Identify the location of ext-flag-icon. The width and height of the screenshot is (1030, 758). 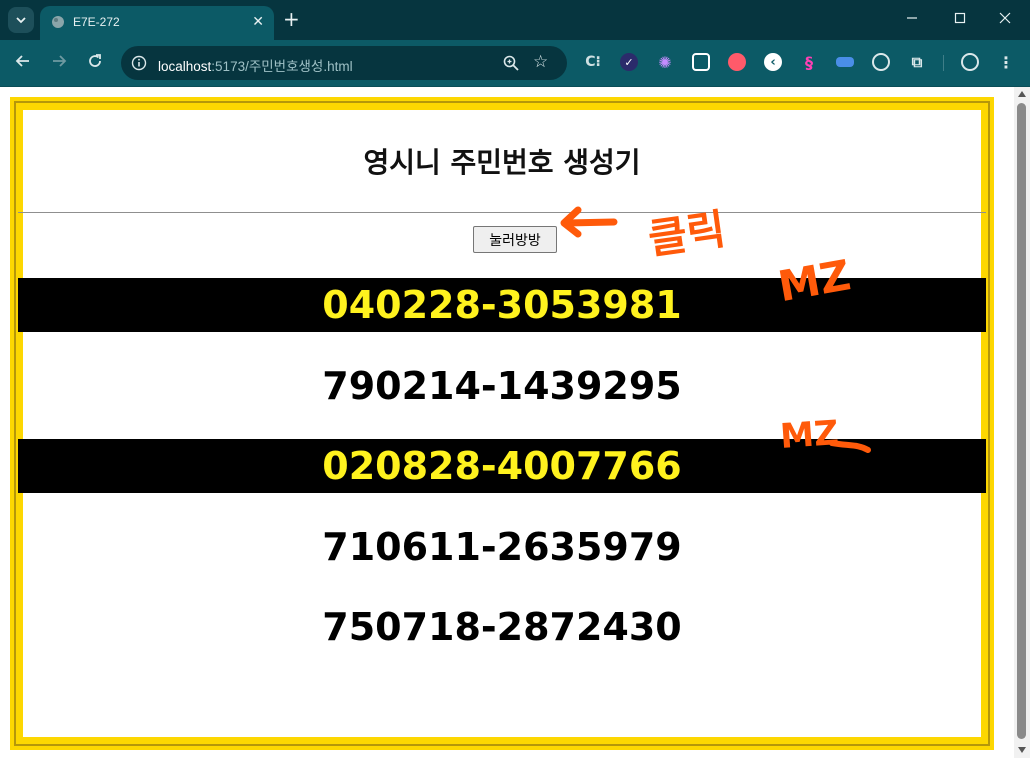
(845, 62).